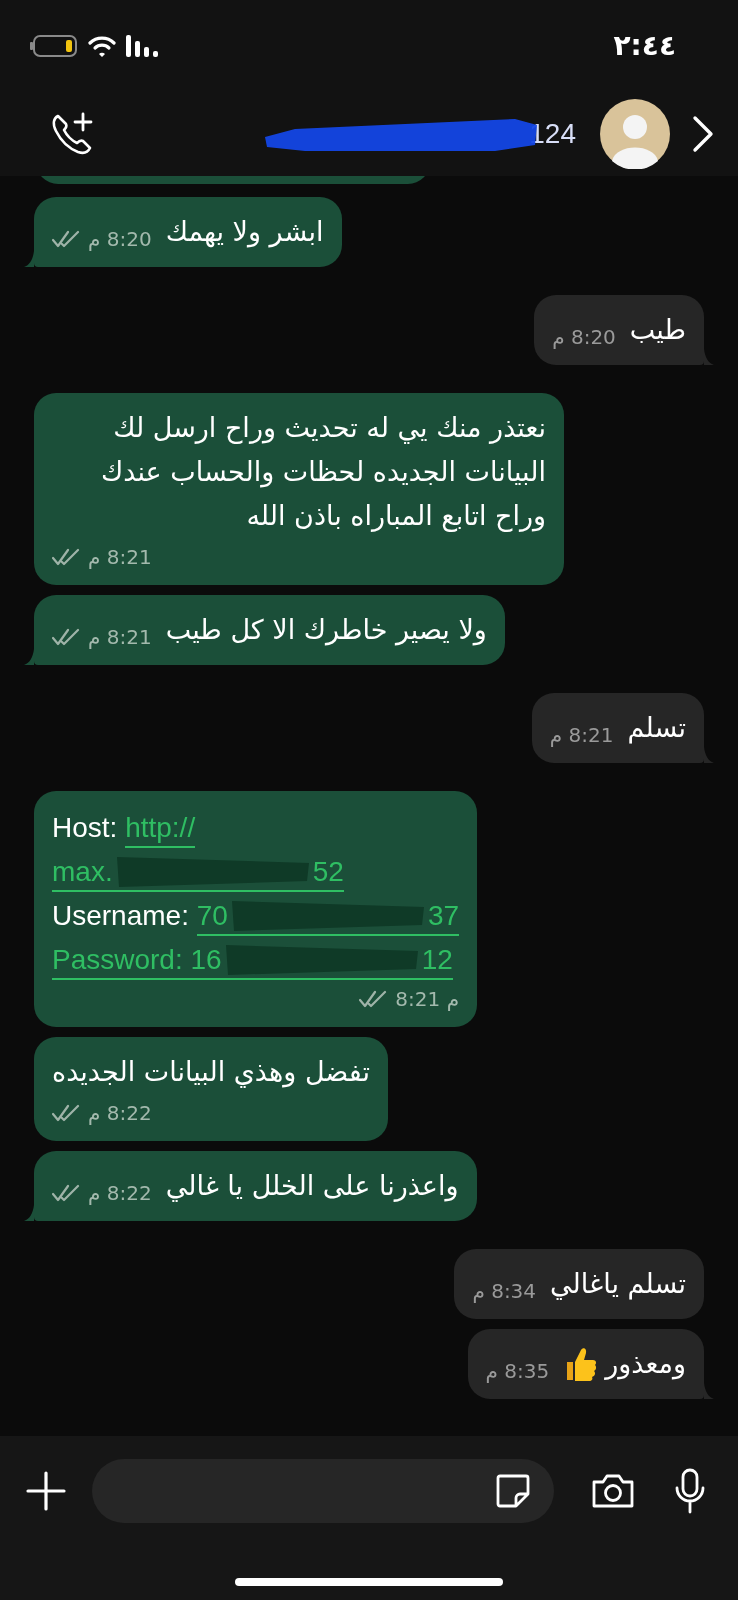  What do you see at coordinates (326, 630) in the screenshot?
I see `message-text: ولا يصير خاطرك الا كل طيب` at bounding box center [326, 630].